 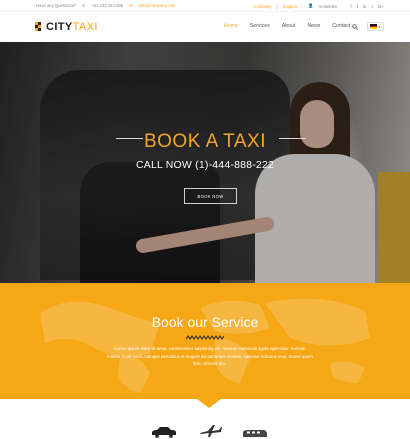 What do you see at coordinates (157, 5) in the screenshot?
I see `email-link: info@company.com` at bounding box center [157, 5].